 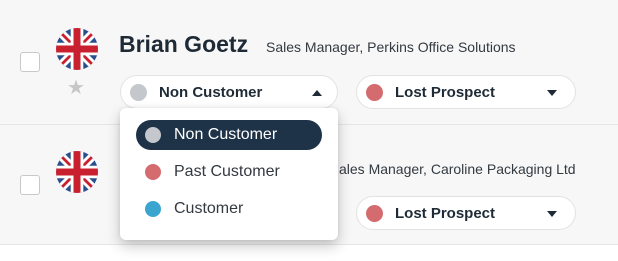 I want to click on dropdown-option-past-customer: Past Customer, so click(x=229, y=172).